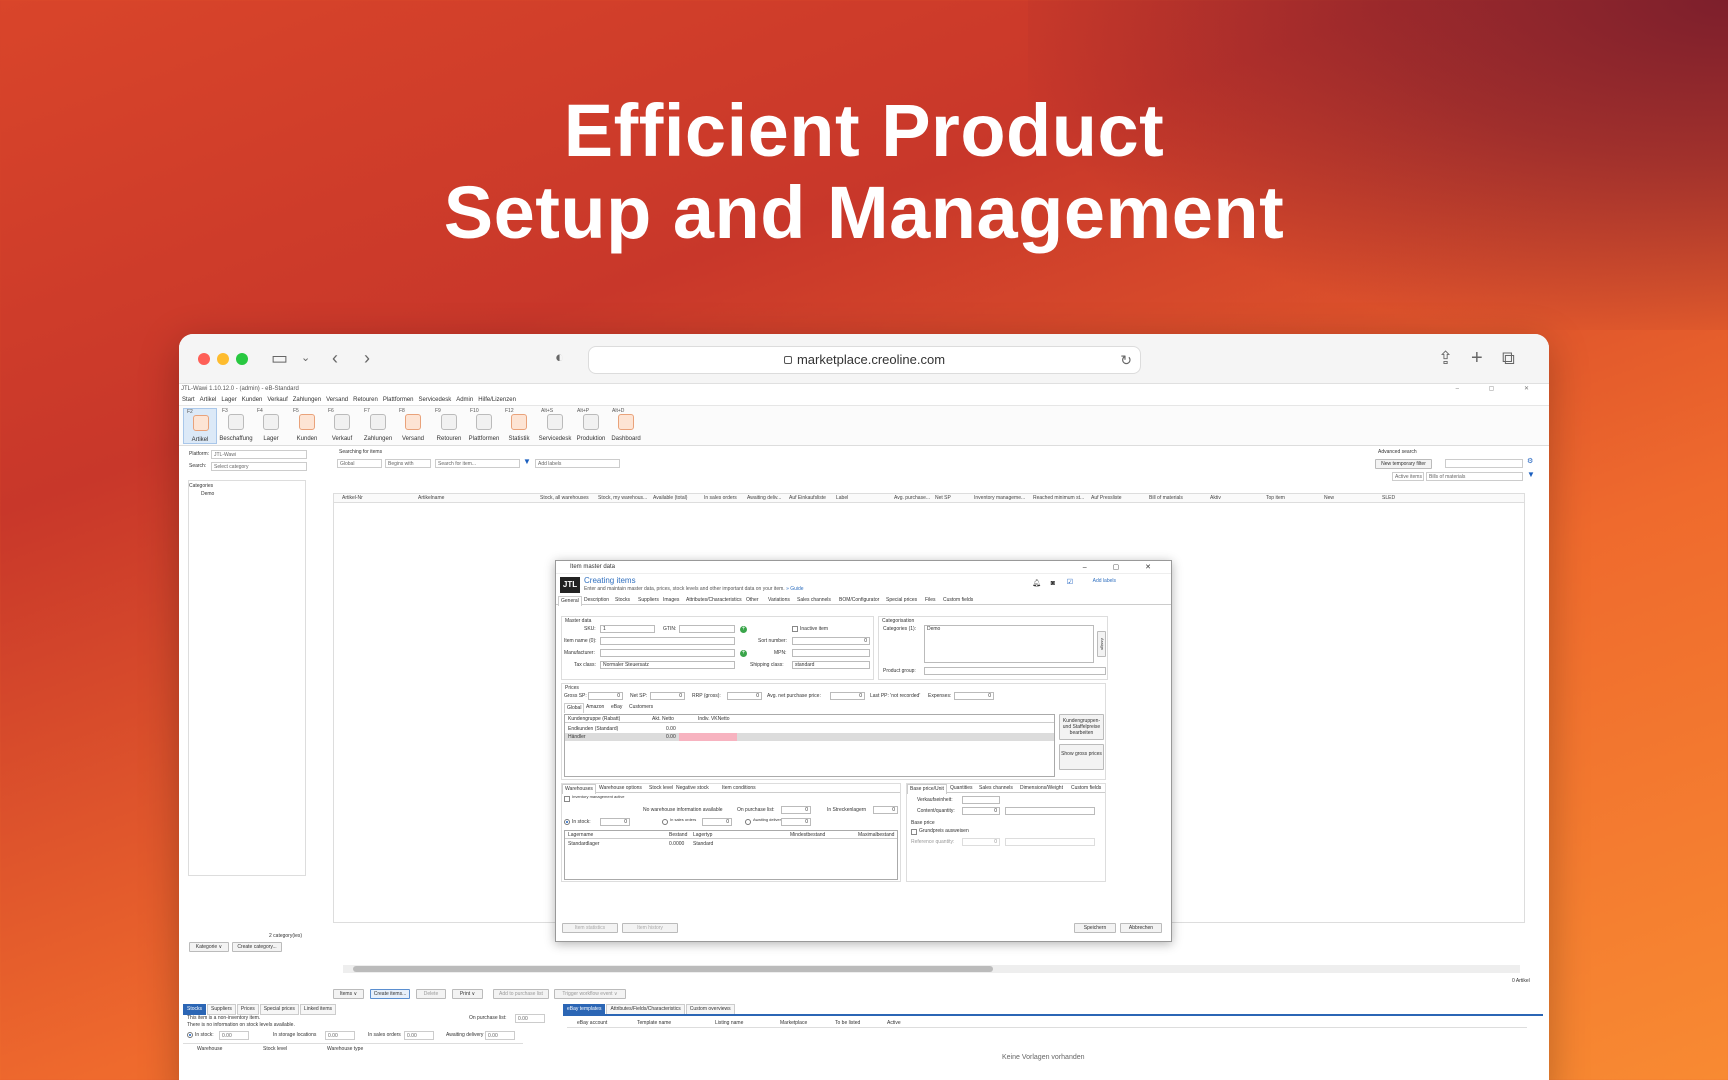 The width and height of the screenshot is (1728, 1080). I want to click on ribbon-button: F6 Verkauf, so click(342, 426).